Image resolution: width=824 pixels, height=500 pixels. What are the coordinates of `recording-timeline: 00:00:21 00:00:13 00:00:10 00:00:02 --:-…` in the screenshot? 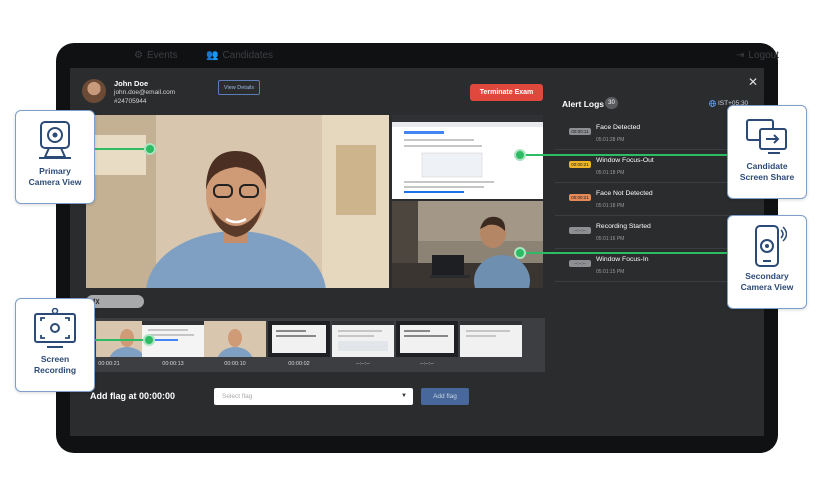 It's located at (315, 345).